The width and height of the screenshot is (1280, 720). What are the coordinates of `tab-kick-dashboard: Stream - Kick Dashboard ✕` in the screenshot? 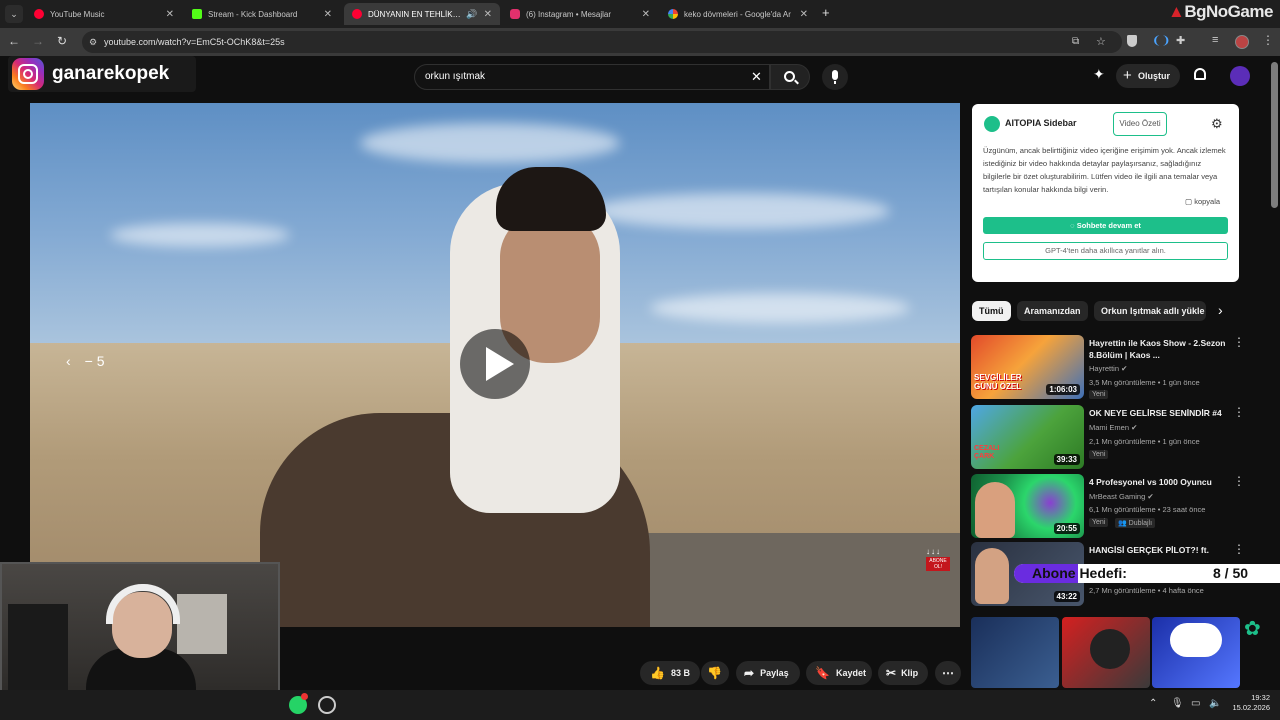 It's located at (262, 14).